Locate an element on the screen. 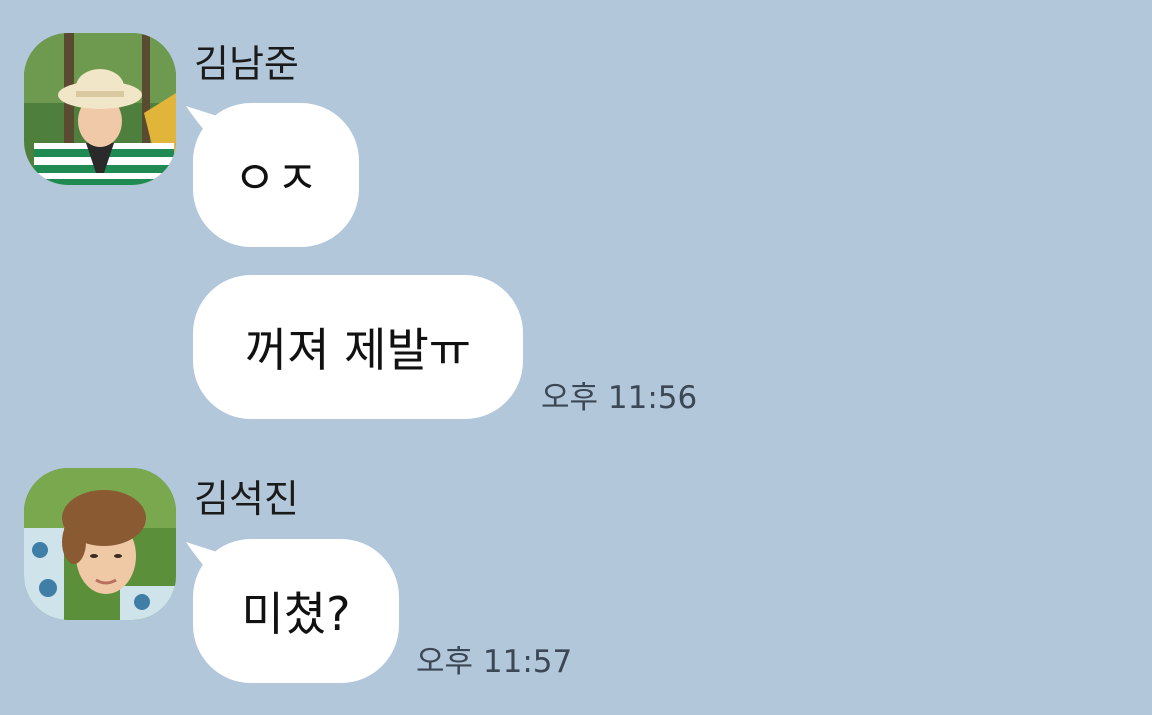  message-bubble: 미쳤? is located at coordinates (296, 611).